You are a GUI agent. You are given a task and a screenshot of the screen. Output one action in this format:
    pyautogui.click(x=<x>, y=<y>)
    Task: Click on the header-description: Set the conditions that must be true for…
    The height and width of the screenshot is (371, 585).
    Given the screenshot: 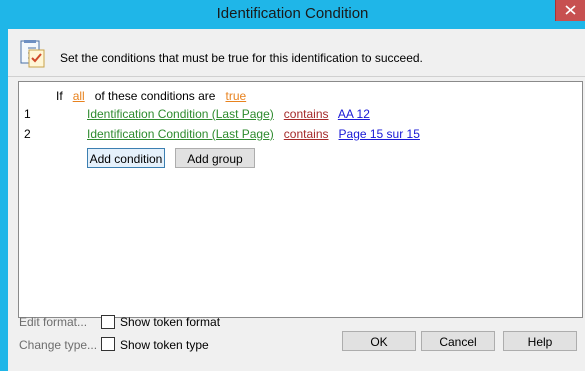 What is the action you would take?
    pyautogui.click(x=241, y=58)
    